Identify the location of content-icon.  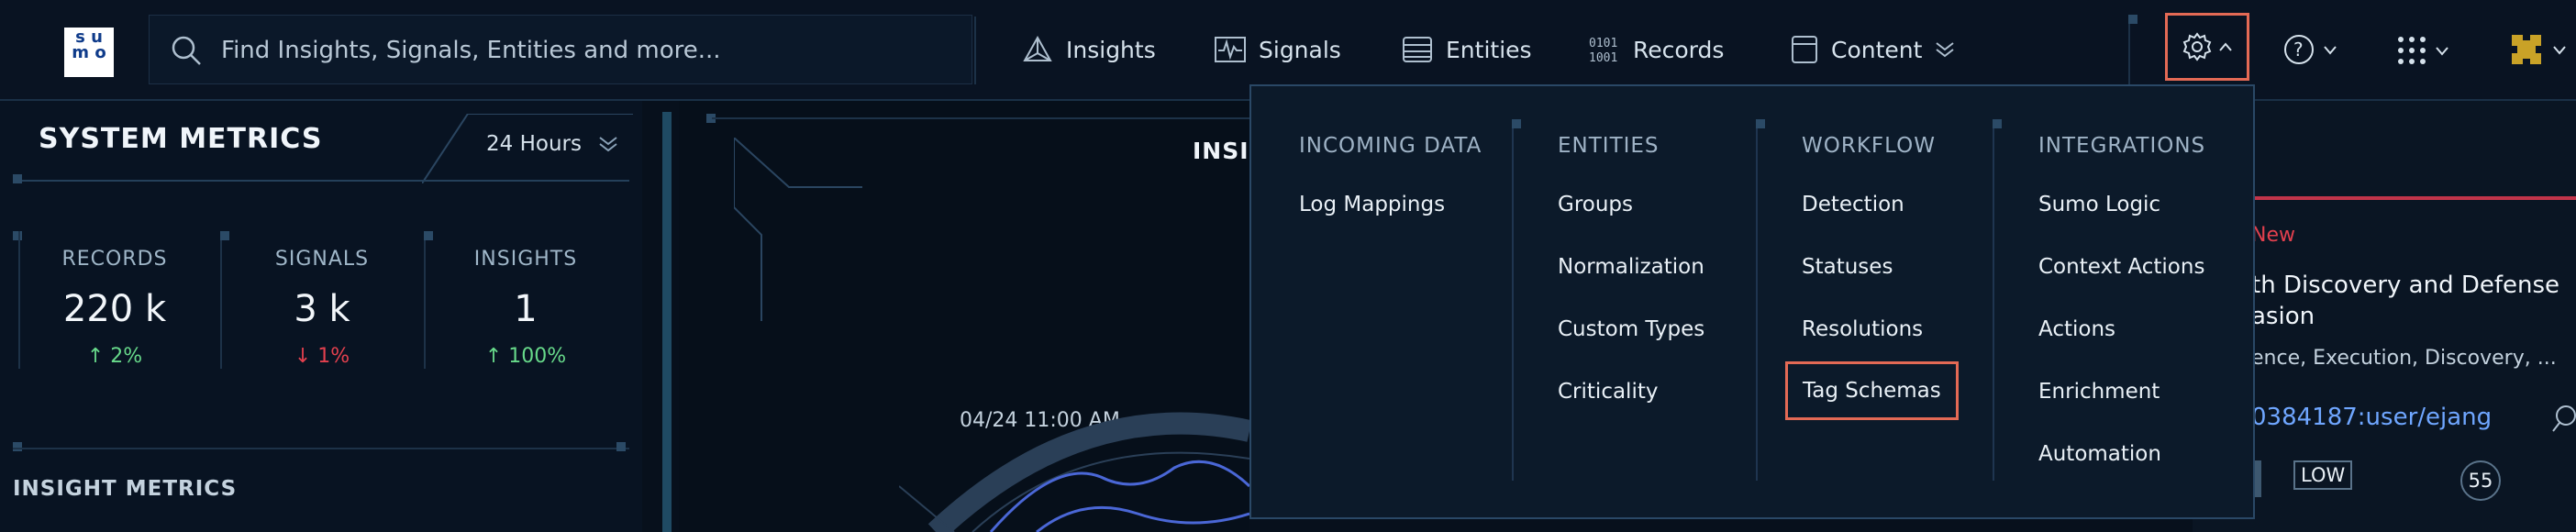
(1804, 49).